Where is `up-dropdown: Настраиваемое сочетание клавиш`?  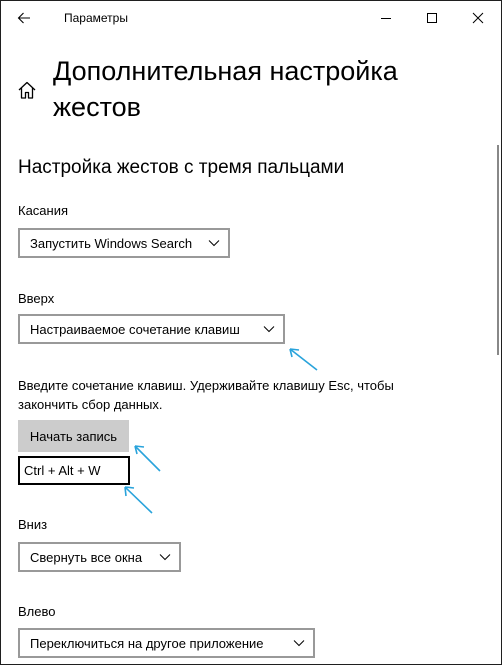 up-dropdown: Настраиваемое сочетание клавиш is located at coordinates (151, 329).